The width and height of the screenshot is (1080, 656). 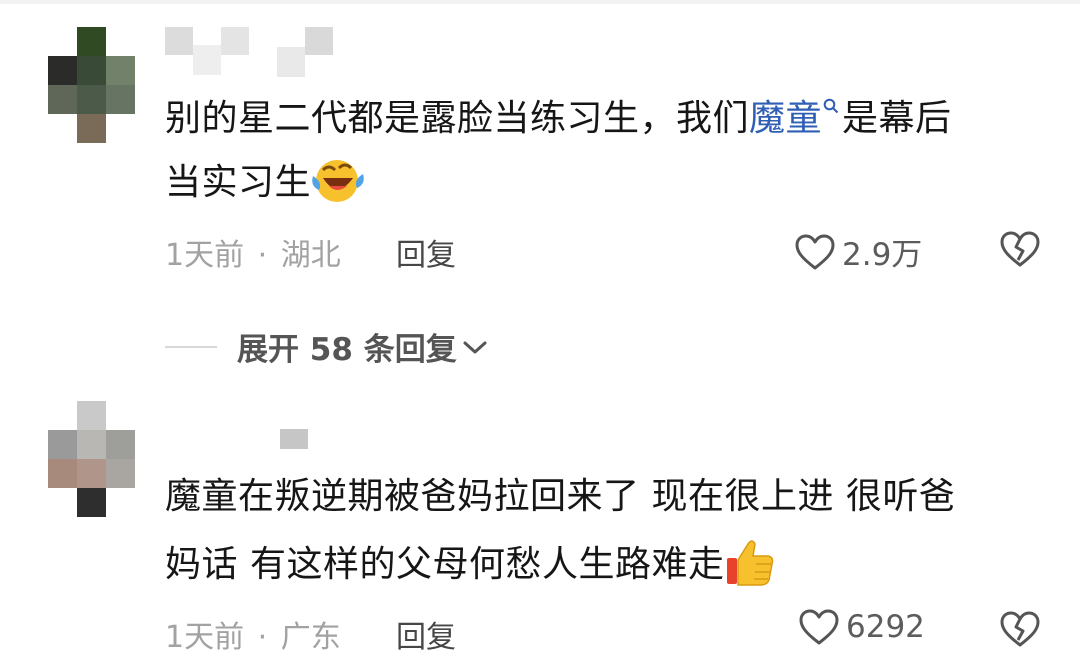 I want to click on expand-replies-button: 展开 58 条回复, so click(x=327, y=346).